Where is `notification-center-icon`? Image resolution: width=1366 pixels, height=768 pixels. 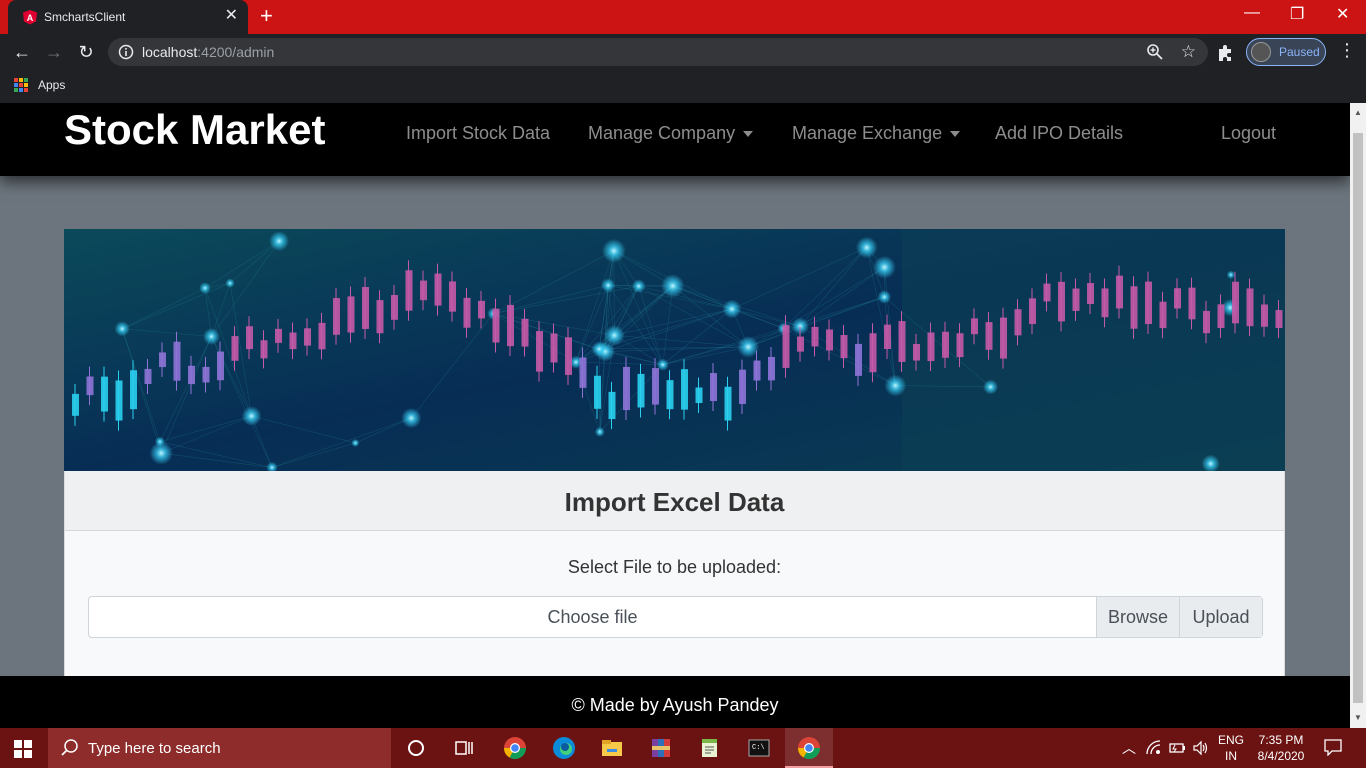
notification-center-icon is located at coordinates (1333, 747).